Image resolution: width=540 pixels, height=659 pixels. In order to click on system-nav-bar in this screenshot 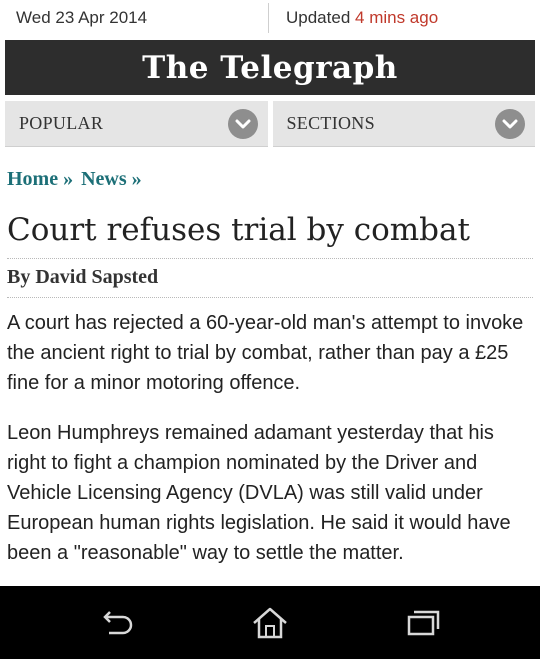, I will do `click(270, 622)`.